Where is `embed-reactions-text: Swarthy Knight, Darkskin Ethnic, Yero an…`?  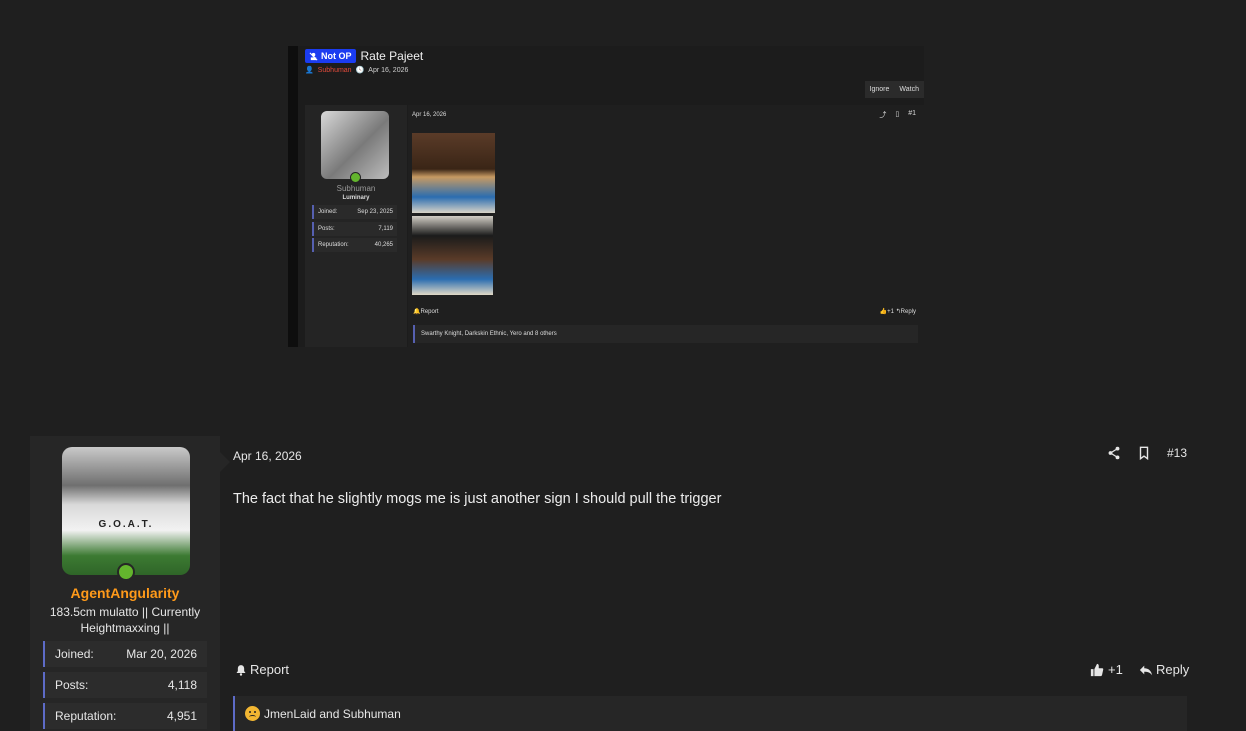
embed-reactions-text: Swarthy Knight, Darkskin Ethnic, Yero an… is located at coordinates (489, 334).